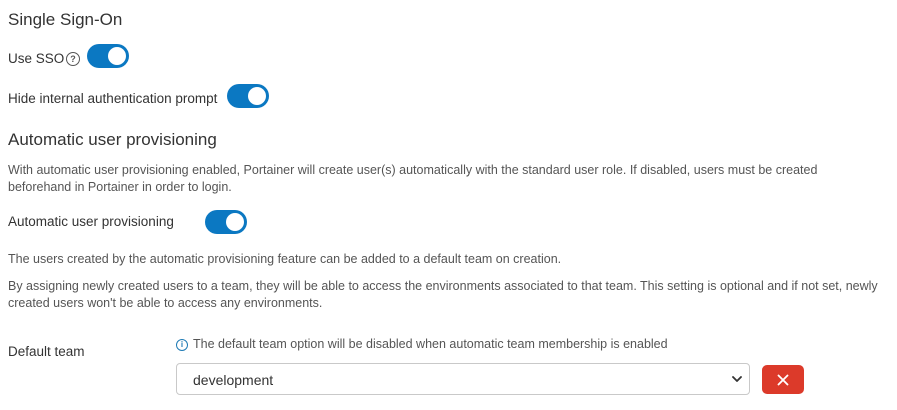  I want to click on provisioning-toggle-label: Automatic user provisioning, so click(91, 221).